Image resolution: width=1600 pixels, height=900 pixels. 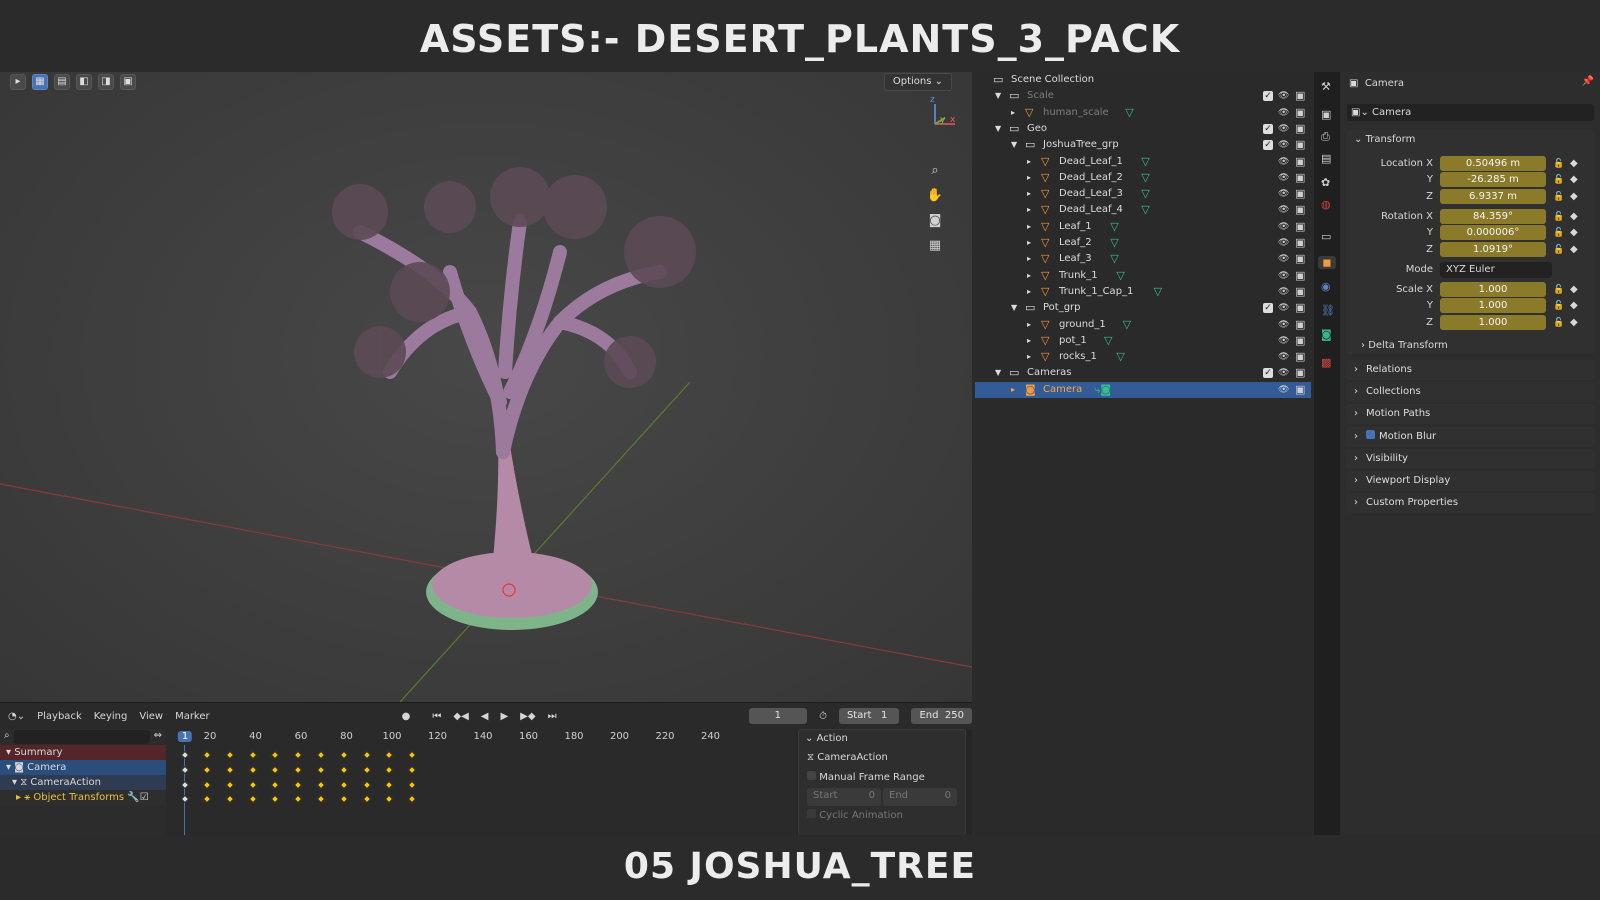 I want to click on outliner-row: ▸ ▽ Trunk_1 ▽ 👁 ▣, so click(x=1143, y=276).